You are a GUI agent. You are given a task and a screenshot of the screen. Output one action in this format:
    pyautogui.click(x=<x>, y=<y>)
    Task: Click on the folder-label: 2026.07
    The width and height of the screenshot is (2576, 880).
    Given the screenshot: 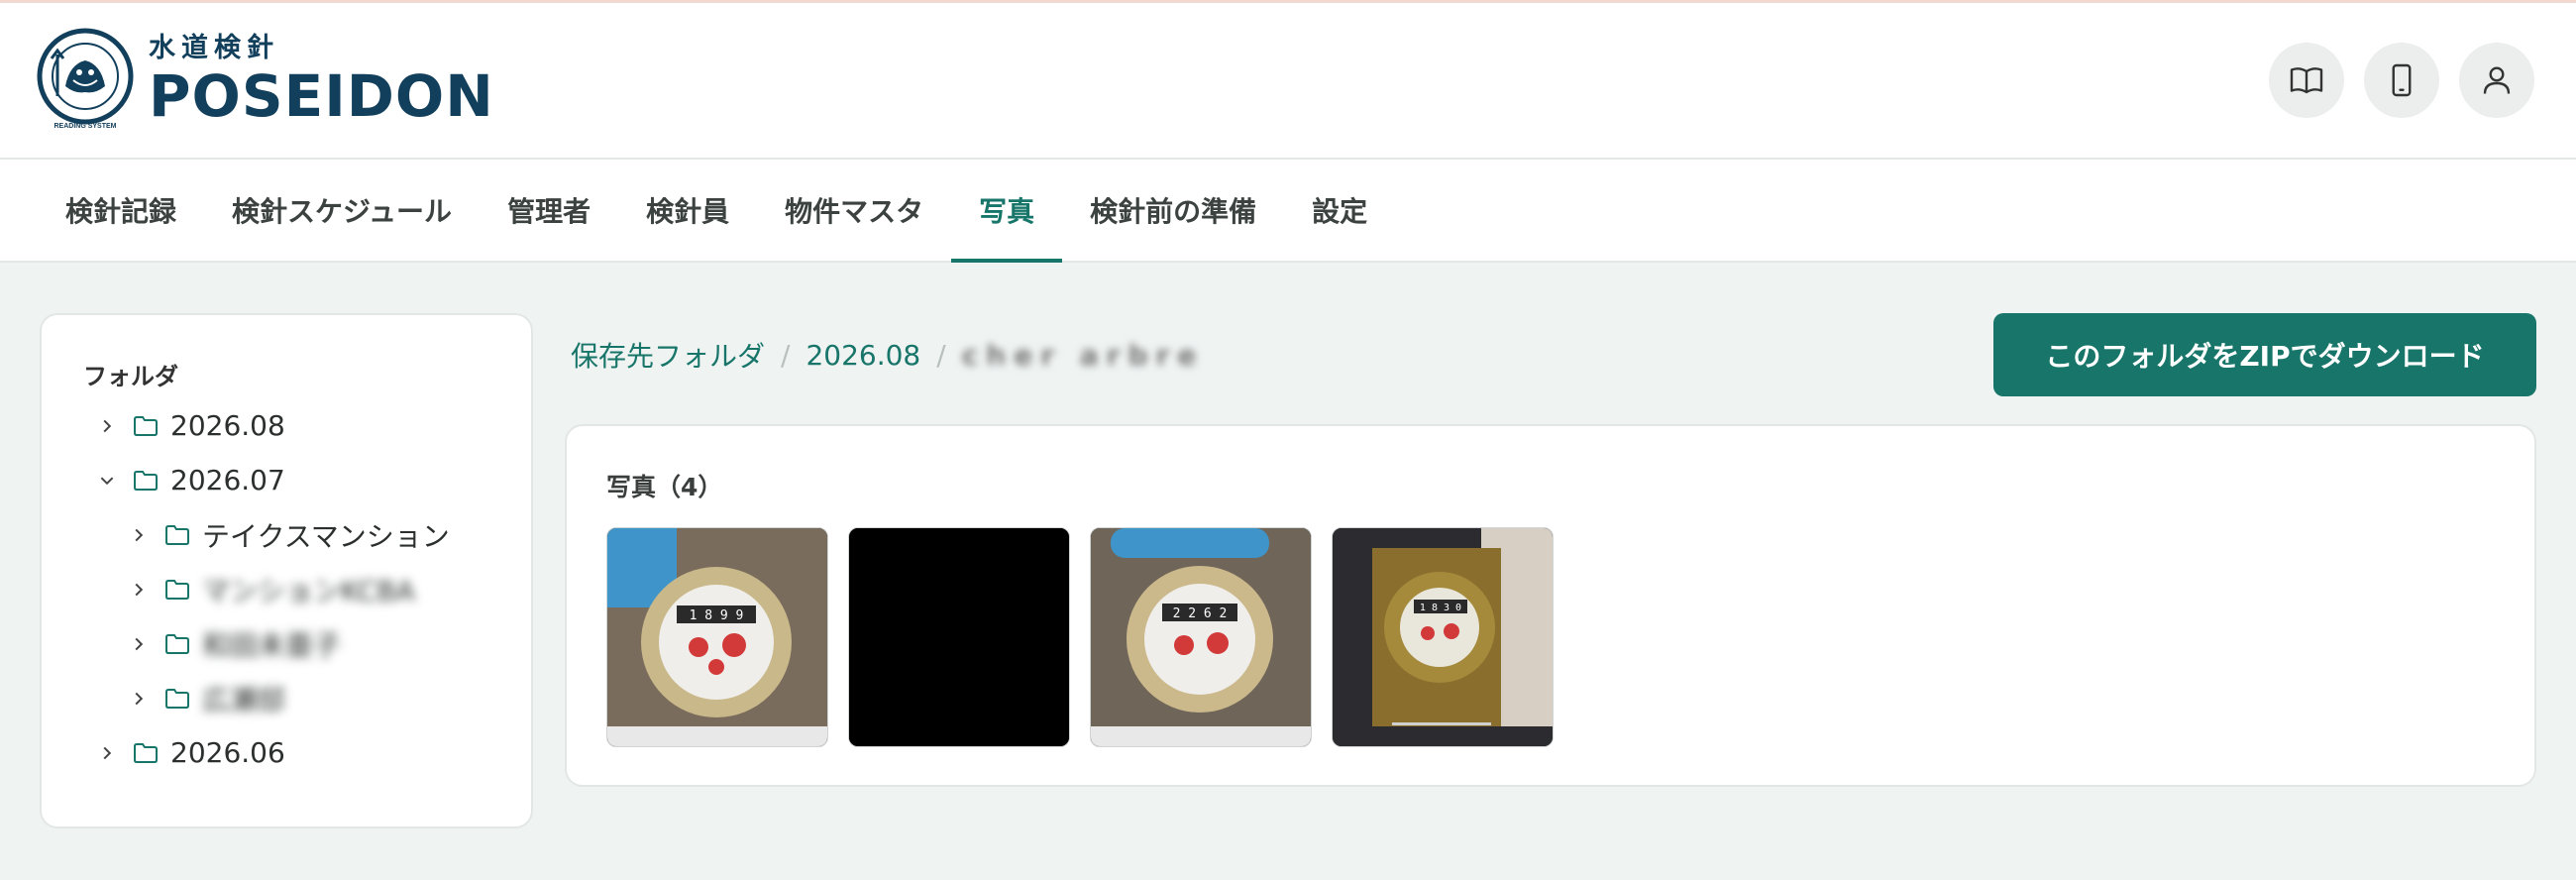 What is the action you would take?
    pyautogui.click(x=227, y=480)
    